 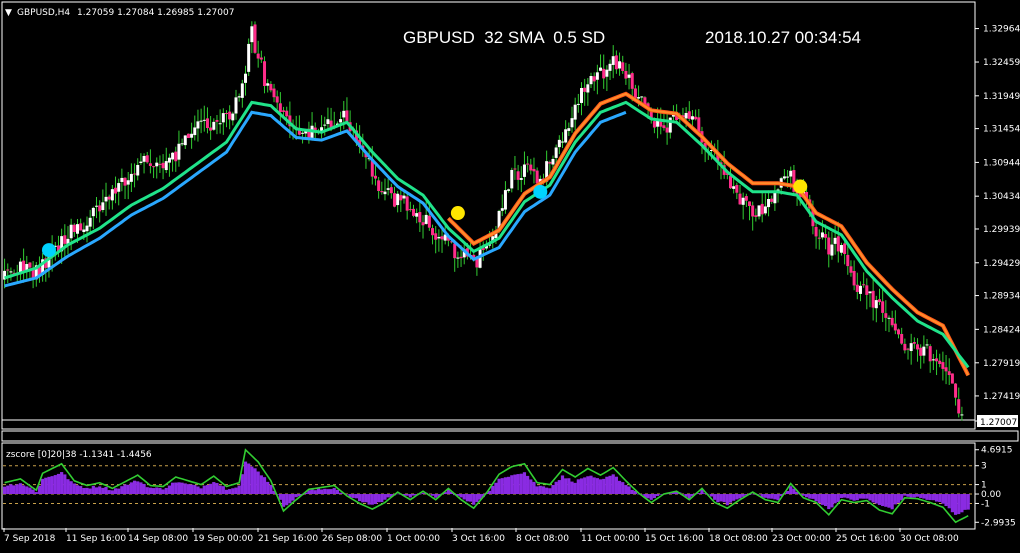 I want to click on sell-signal-dot, so click(x=457, y=213).